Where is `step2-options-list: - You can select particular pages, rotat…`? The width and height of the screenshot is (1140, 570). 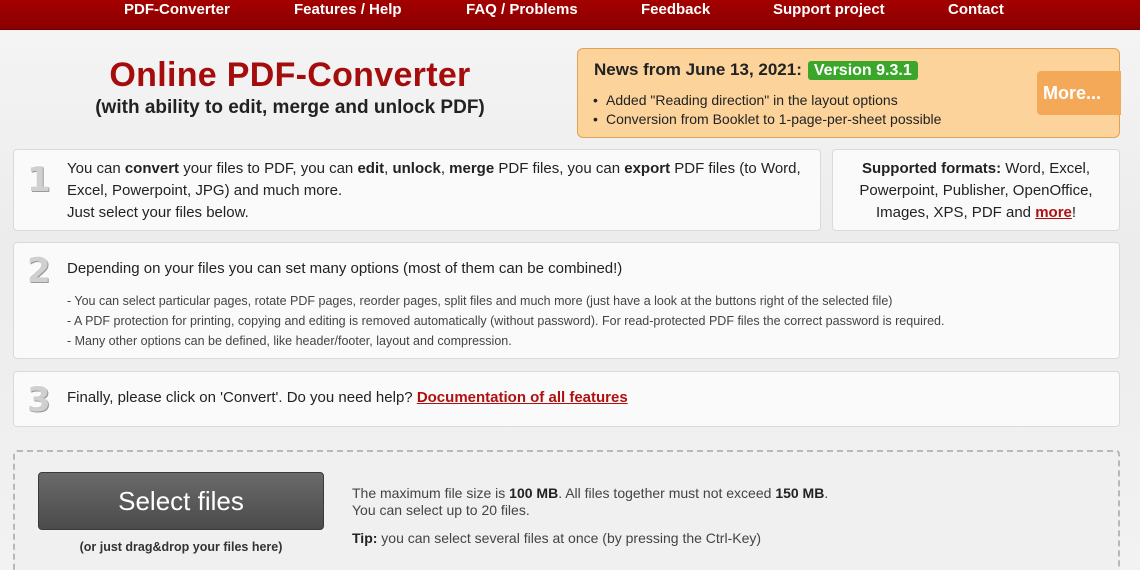 step2-options-list: - You can select particular pages, rotat… is located at coordinates (505, 321).